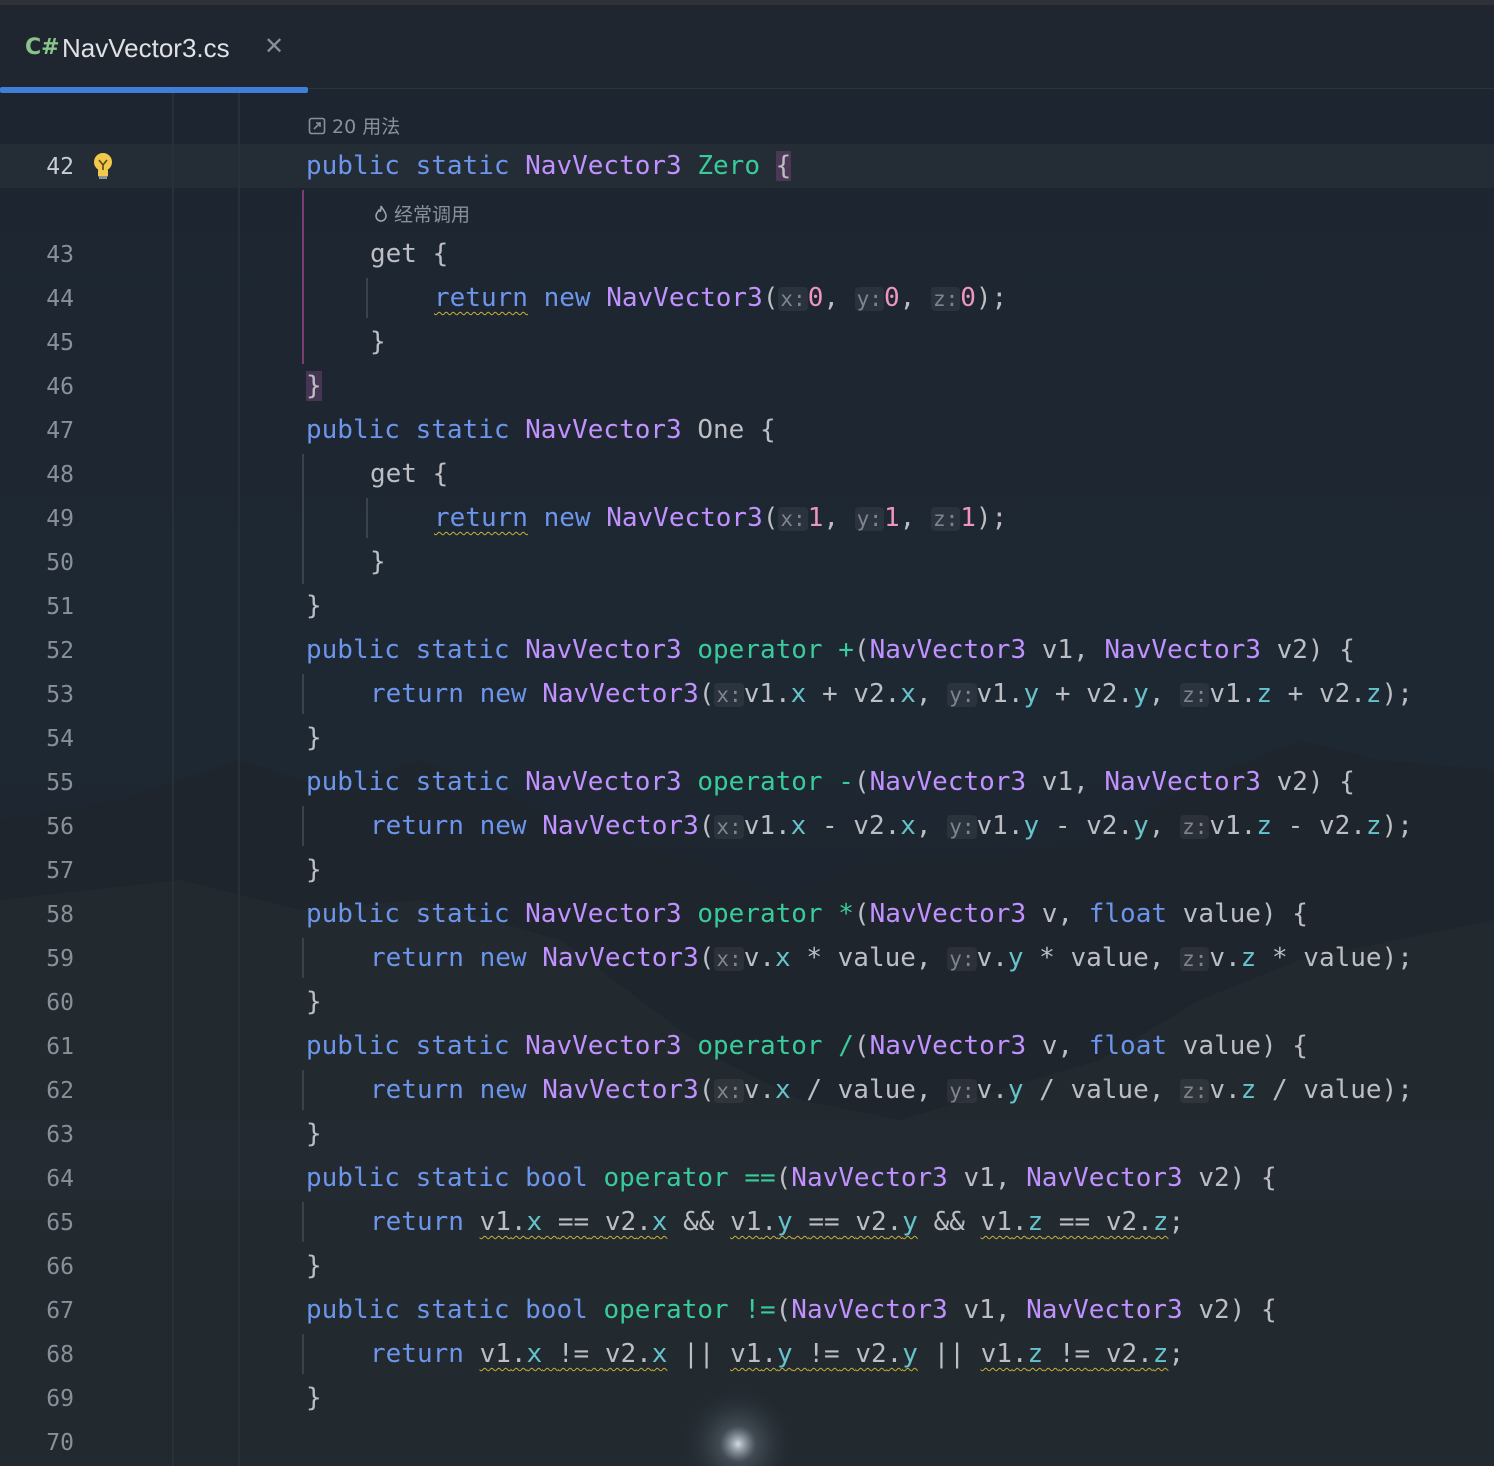  I want to click on line-number: 63, so click(60, 1135).